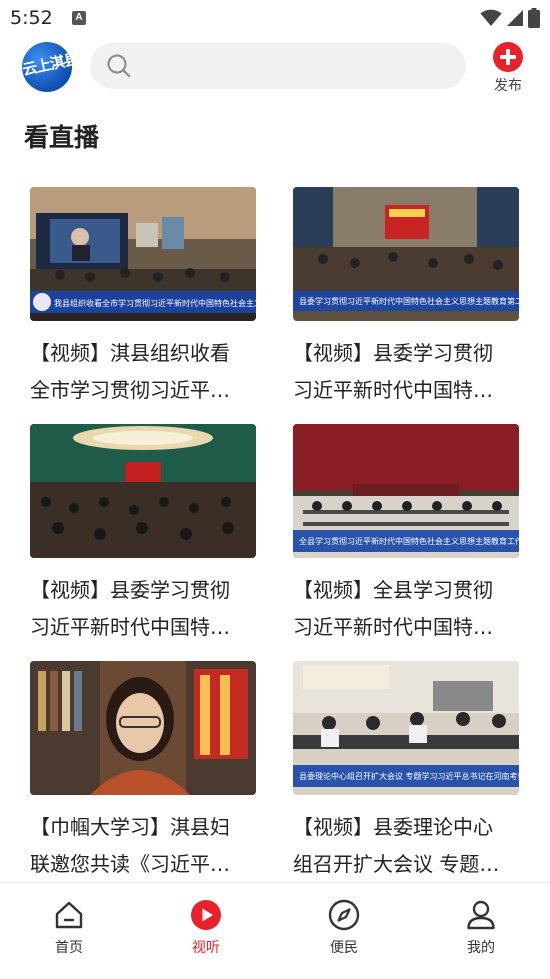 The image size is (550, 979). What do you see at coordinates (481, 948) in the screenshot?
I see `nav-label: 我的` at bounding box center [481, 948].